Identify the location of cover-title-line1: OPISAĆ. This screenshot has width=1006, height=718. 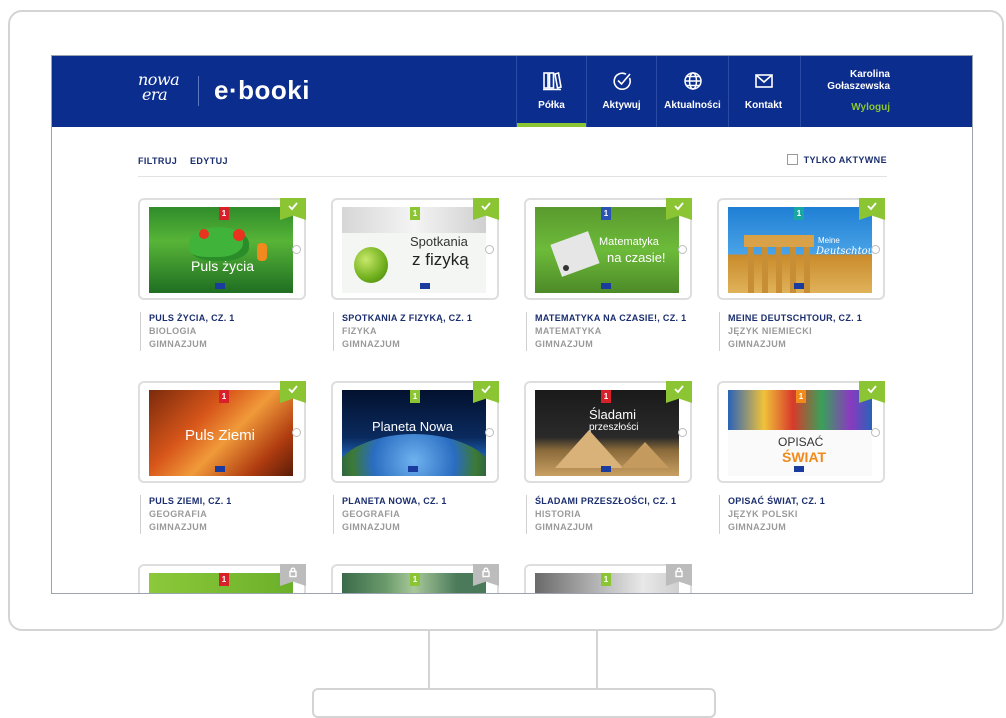
(801, 442).